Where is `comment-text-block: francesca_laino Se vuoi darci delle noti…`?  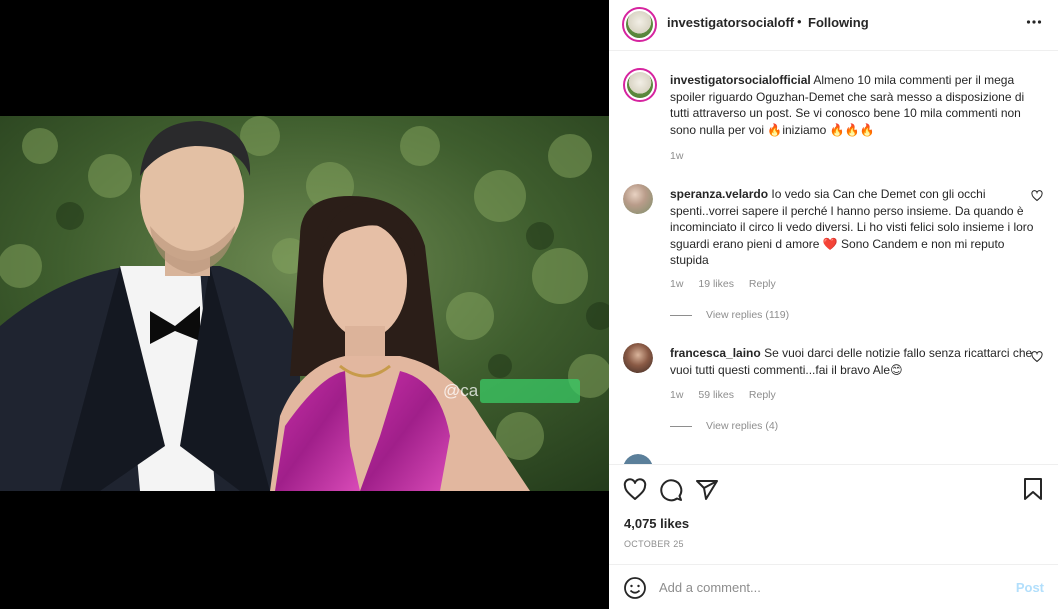
comment-text-block: francesca_laino Se vuoi darci delle noti… is located at coordinates (856, 361).